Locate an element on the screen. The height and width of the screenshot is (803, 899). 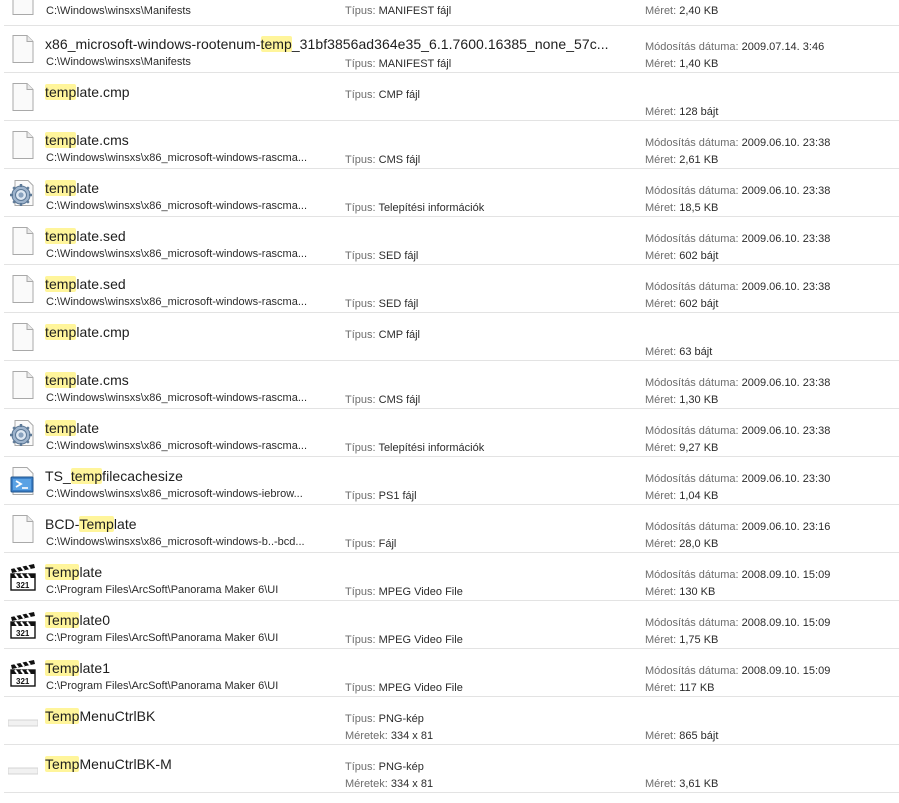
file-type: Típus: MANIFEST fájl is located at coordinates (398, 11).